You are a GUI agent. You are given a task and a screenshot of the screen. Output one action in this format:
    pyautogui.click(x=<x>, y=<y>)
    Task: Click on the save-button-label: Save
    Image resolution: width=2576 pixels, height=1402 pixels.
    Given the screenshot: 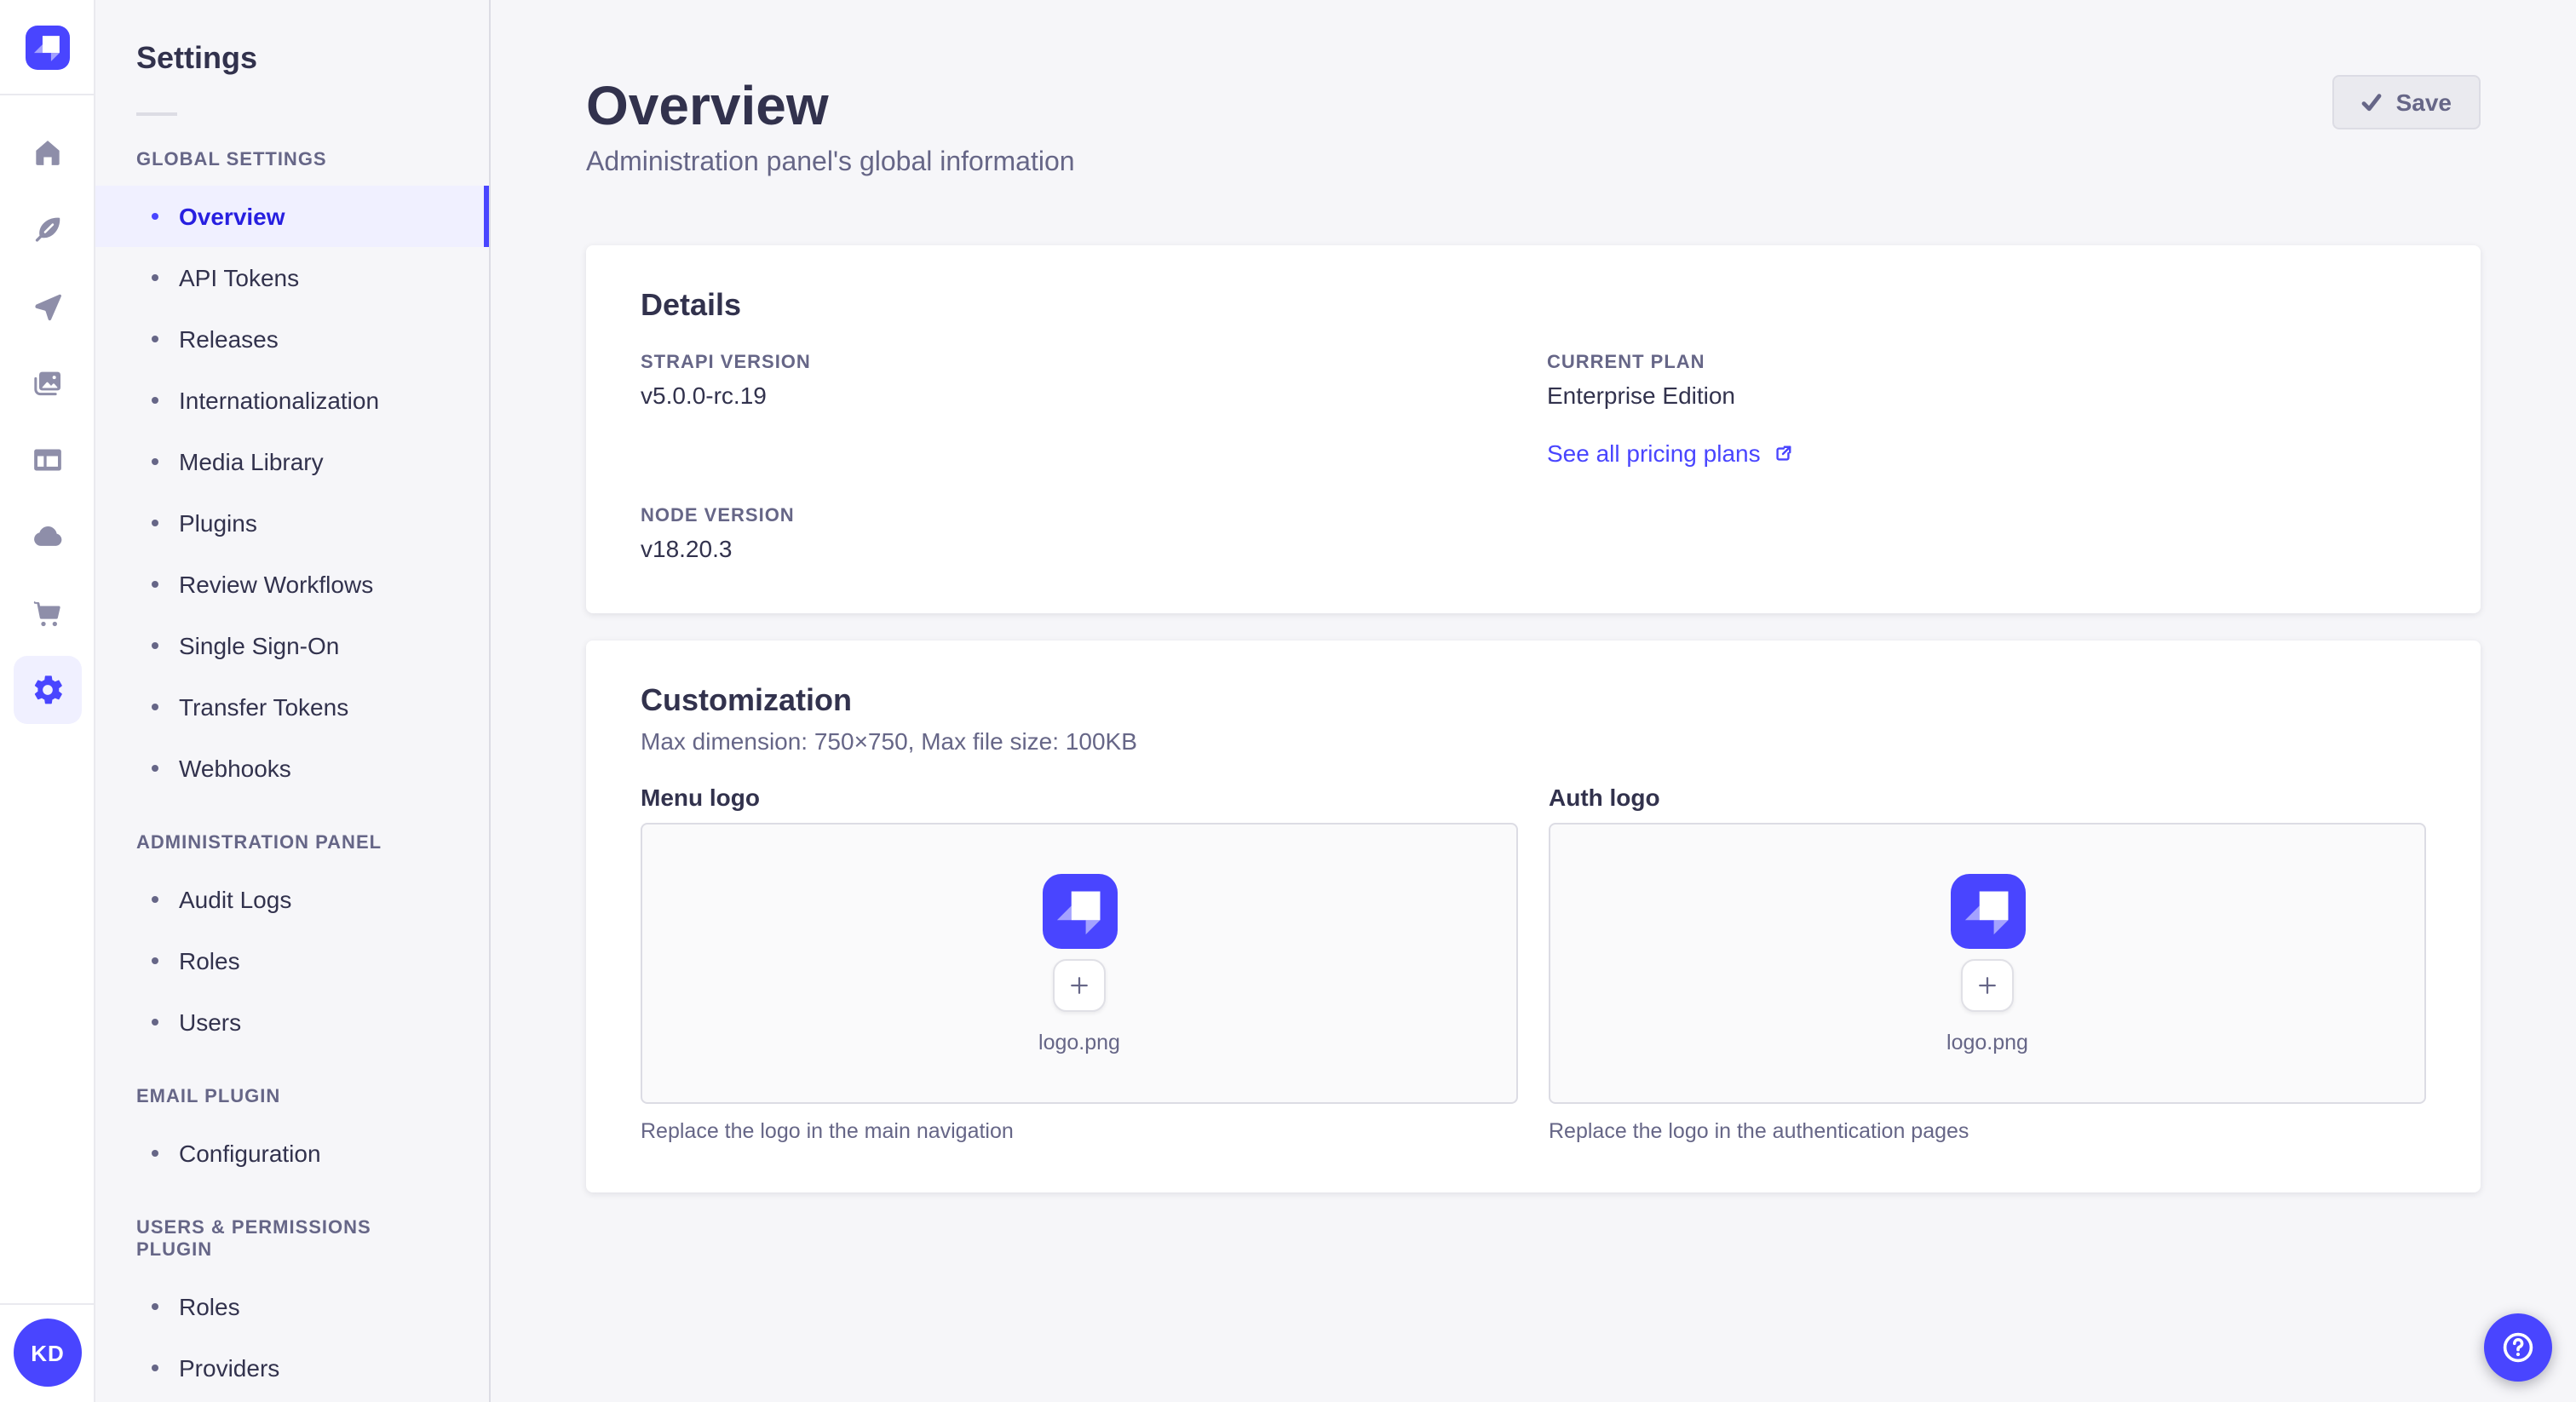 What is the action you would take?
    pyautogui.click(x=2424, y=102)
    